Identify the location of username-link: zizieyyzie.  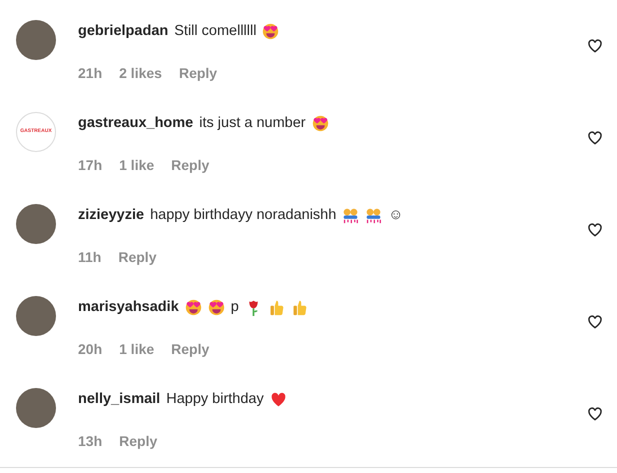
(111, 216).